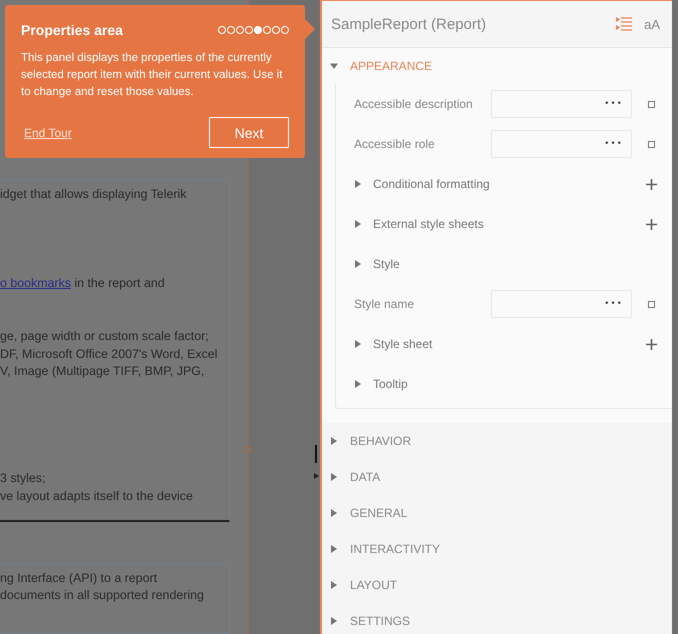 This screenshot has width=678, height=634. I want to click on tooltip-title: Properties area, so click(72, 30).